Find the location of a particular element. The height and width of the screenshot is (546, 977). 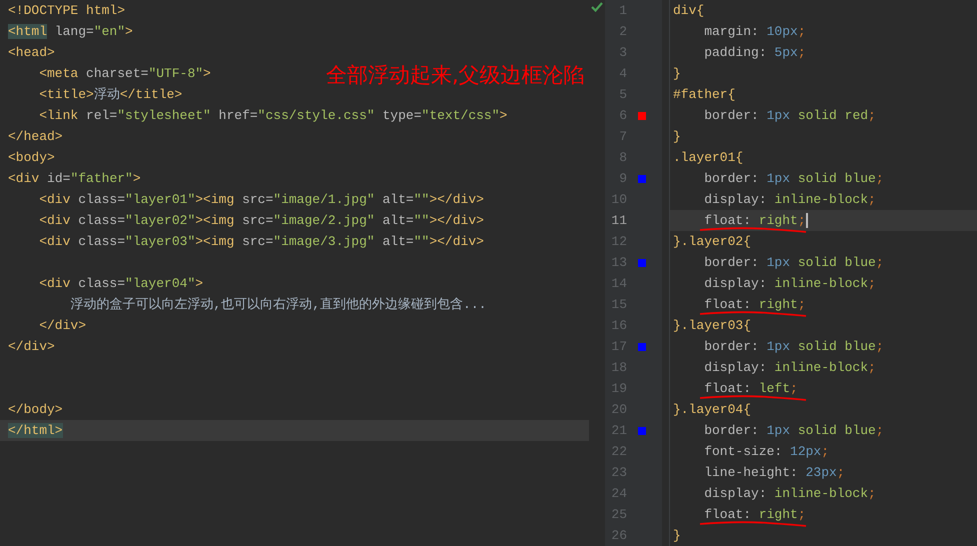

code-line: <title>浮动</title> is located at coordinates (110, 95).